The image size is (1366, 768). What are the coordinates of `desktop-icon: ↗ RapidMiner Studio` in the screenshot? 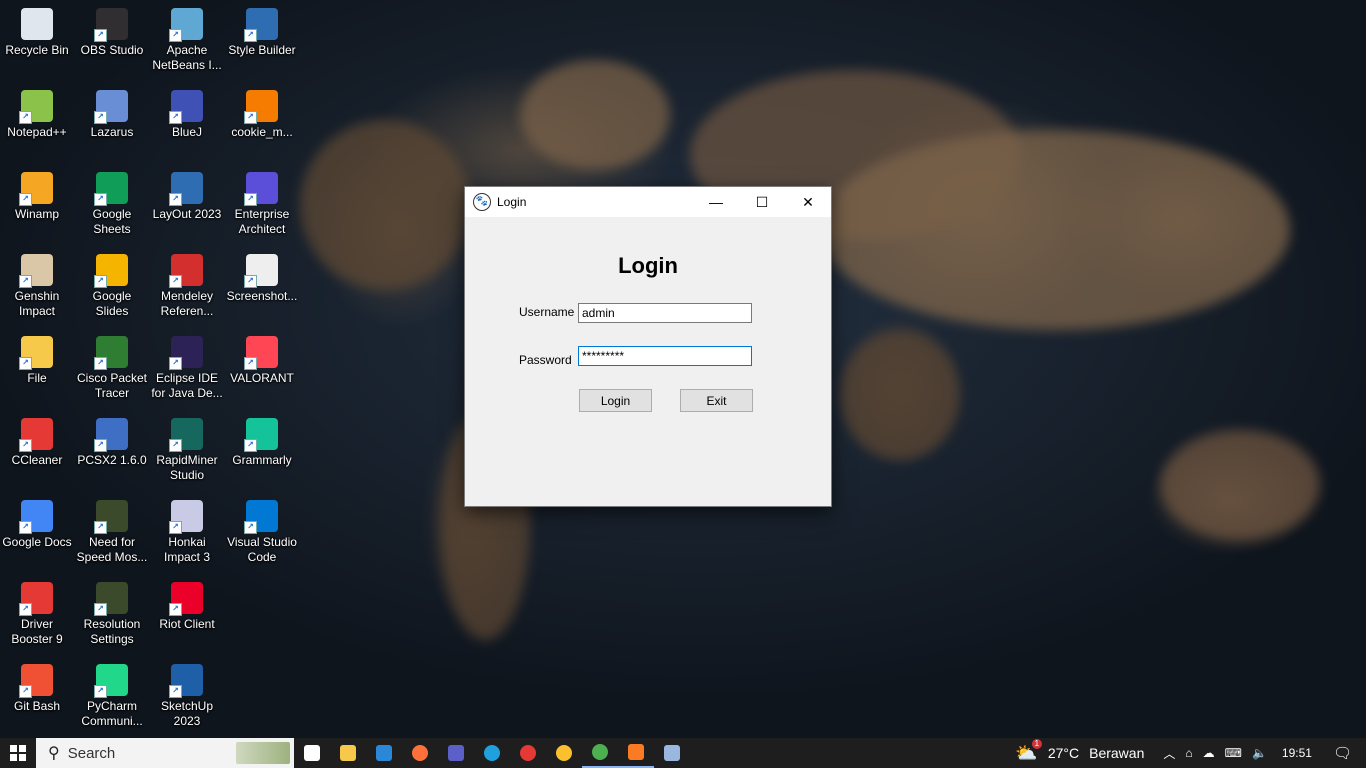 It's located at (187, 452).